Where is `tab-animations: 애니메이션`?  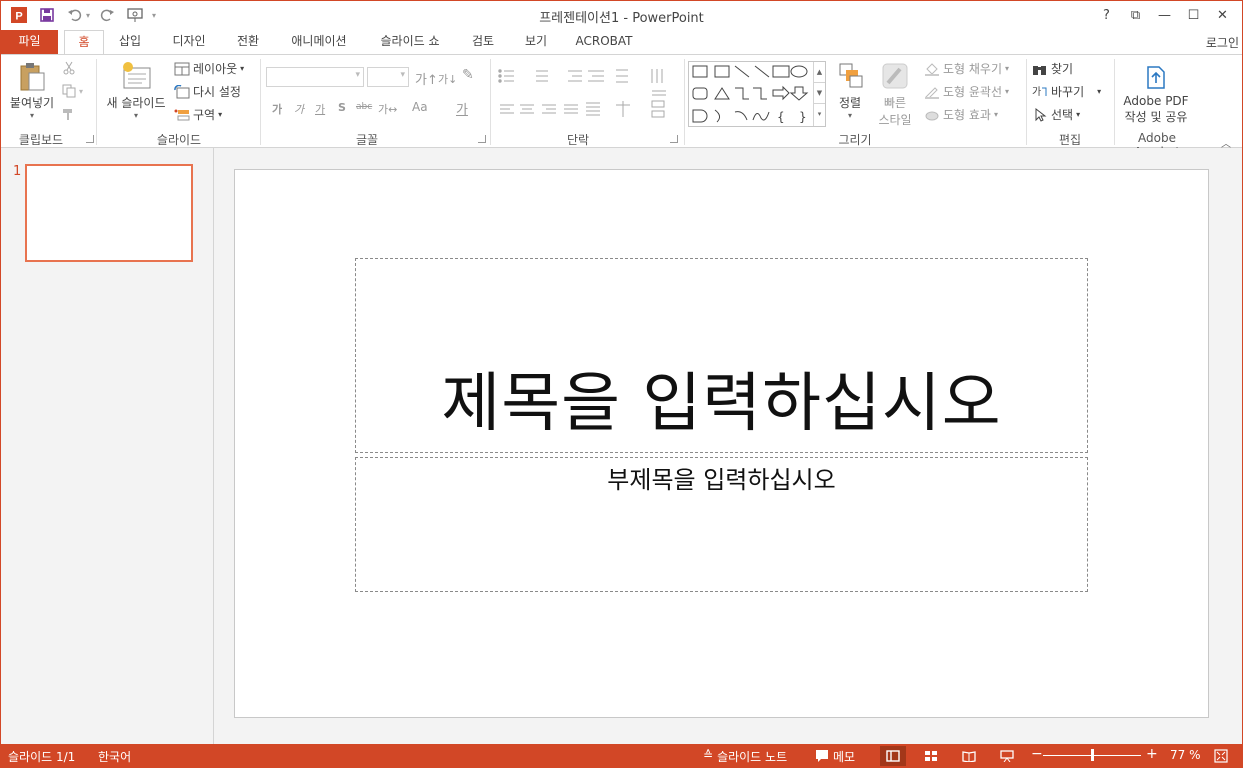
tab-animations: 애니메이션 is located at coordinates (319, 42).